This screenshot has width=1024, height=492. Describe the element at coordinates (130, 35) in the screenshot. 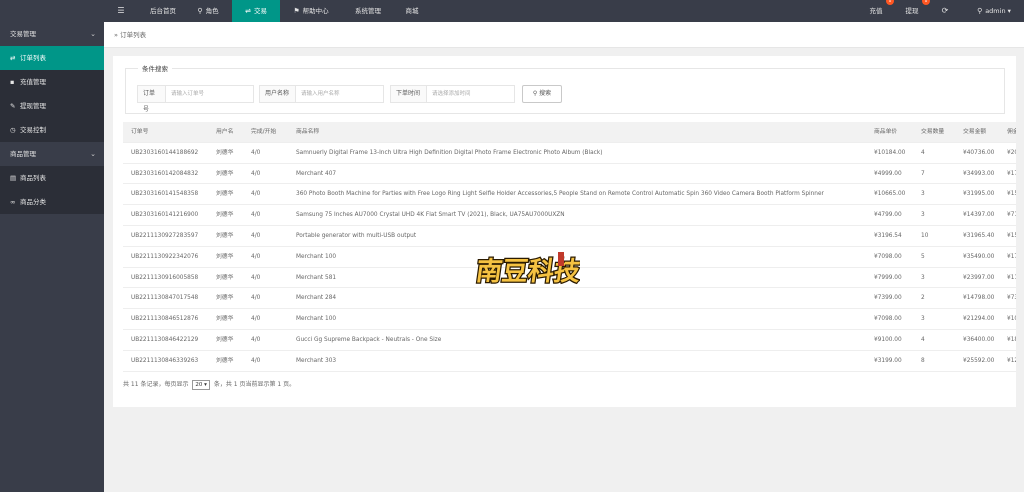

I see `breadcrumb: » 订单列表` at that location.